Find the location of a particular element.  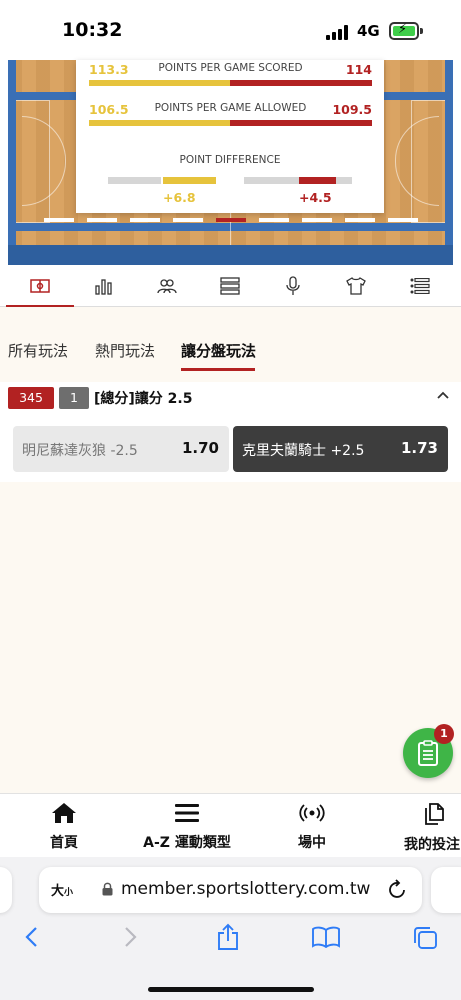

away-diff-bar is located at coordinates (317, 180).